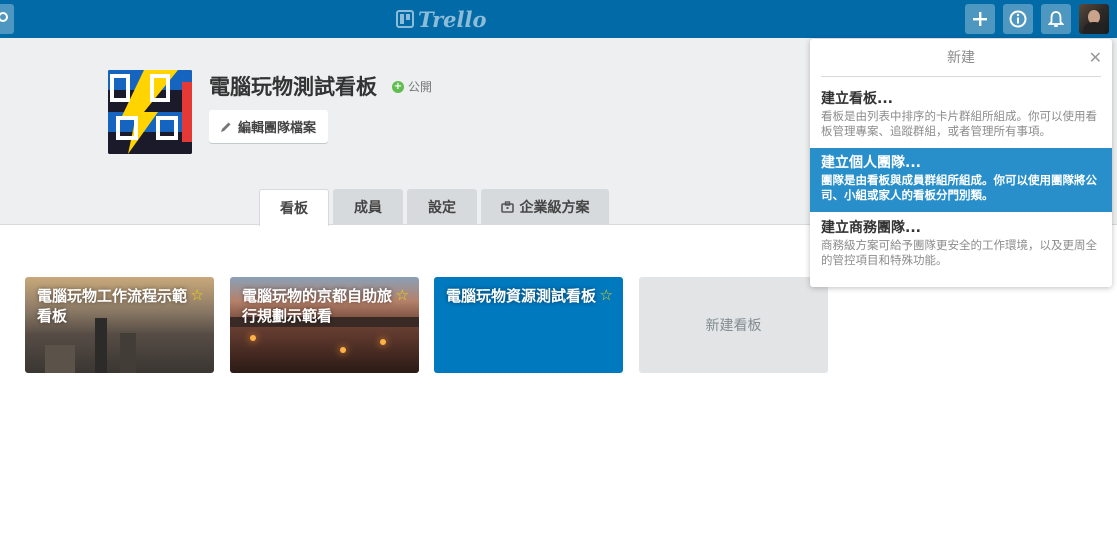  I want to click on top-header: Trello, so click(558, 19).